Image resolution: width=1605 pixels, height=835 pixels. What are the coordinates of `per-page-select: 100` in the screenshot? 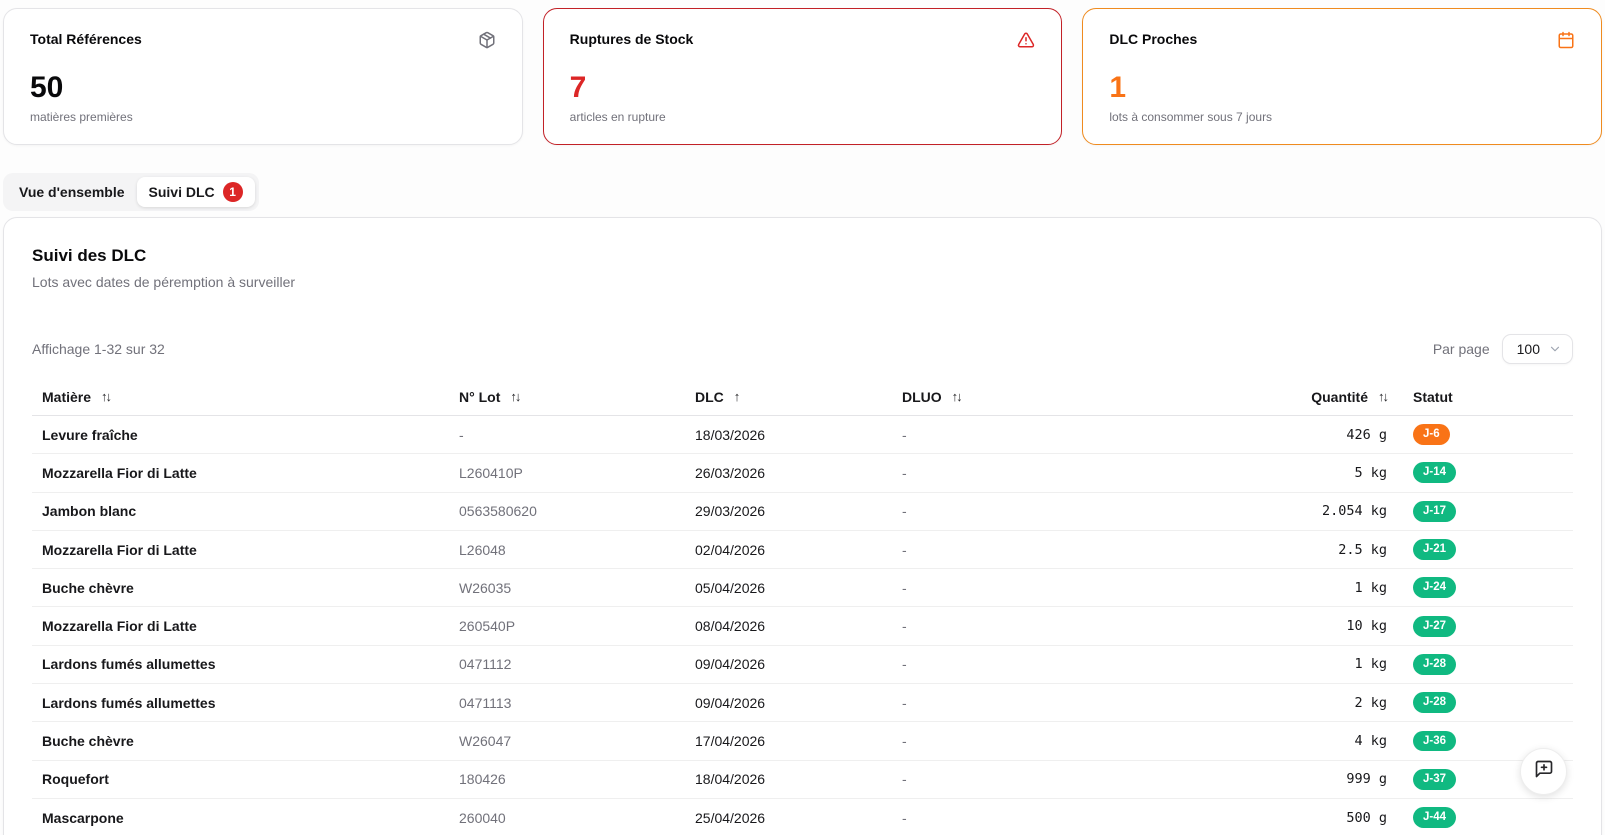 It's located at (1537, 349).